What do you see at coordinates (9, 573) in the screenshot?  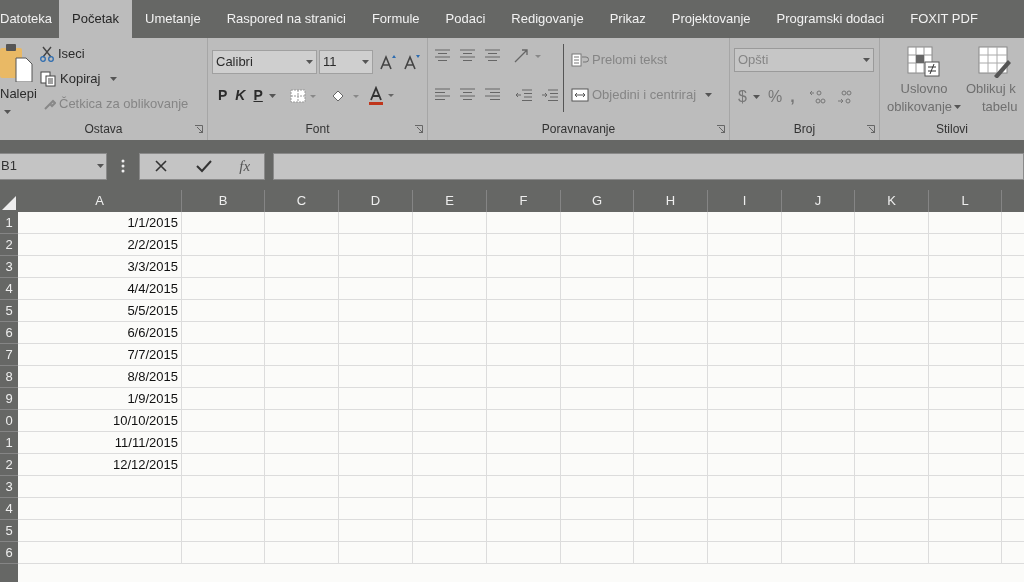 I see `row-header` at bounding box center [9, 573].